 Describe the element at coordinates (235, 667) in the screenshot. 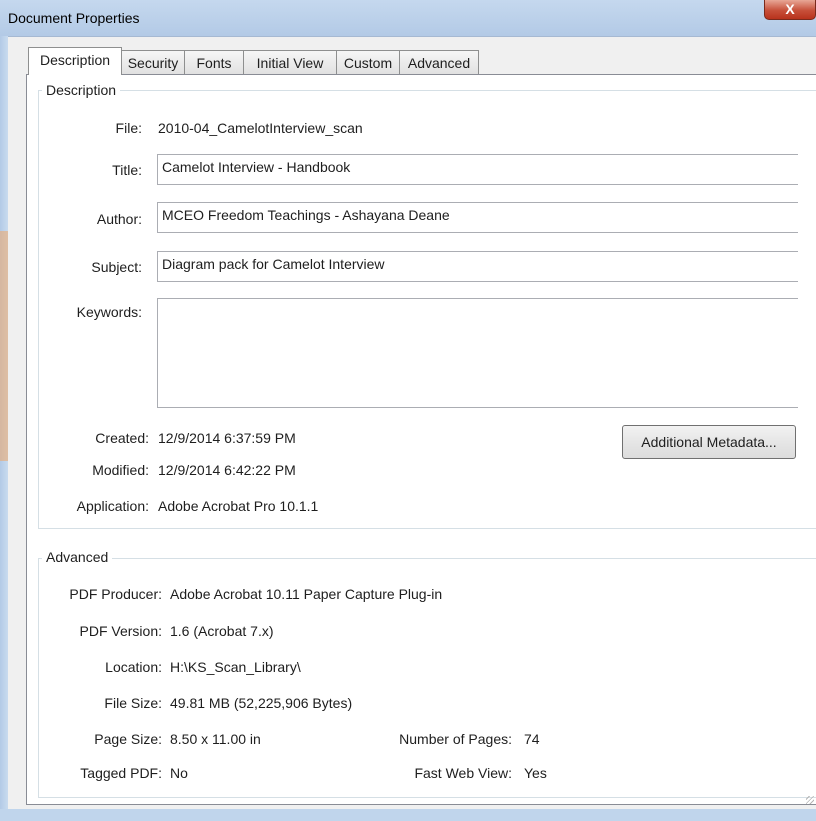

I see `location-value: H:\KS_Scan_Library\` at that location.